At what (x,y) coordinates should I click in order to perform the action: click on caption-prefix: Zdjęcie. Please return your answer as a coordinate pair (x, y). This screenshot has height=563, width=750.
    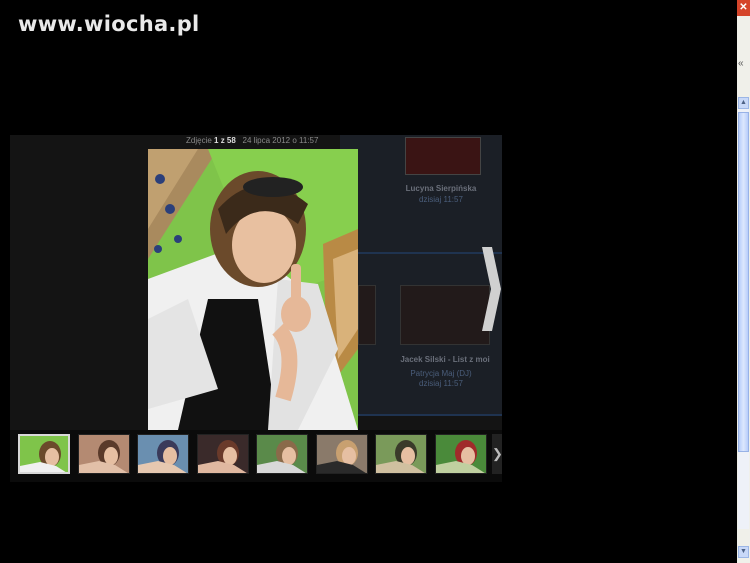
    Looking at the image, I should click on (199, 140).